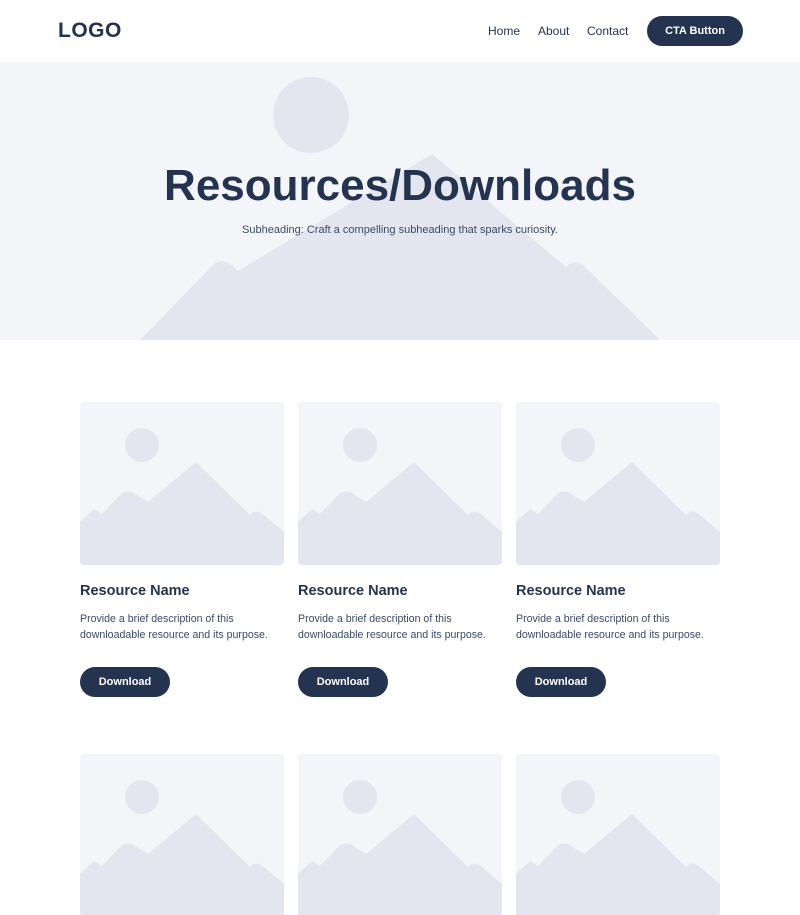 The width and height of the screenshot is (800, 915). Describe the element at coordinates (607, 31) in the screenshot. I see `nav-link-contact: Contact` at that location.